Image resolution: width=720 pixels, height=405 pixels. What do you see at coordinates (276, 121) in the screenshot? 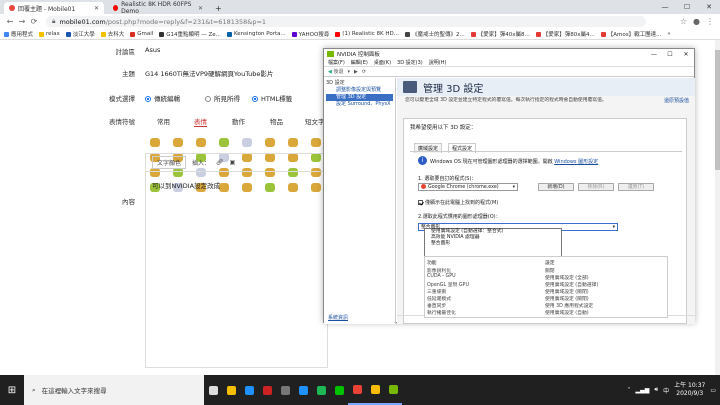
I see `emoji-tab-objects: 物品` at bounding box center [276, 121].